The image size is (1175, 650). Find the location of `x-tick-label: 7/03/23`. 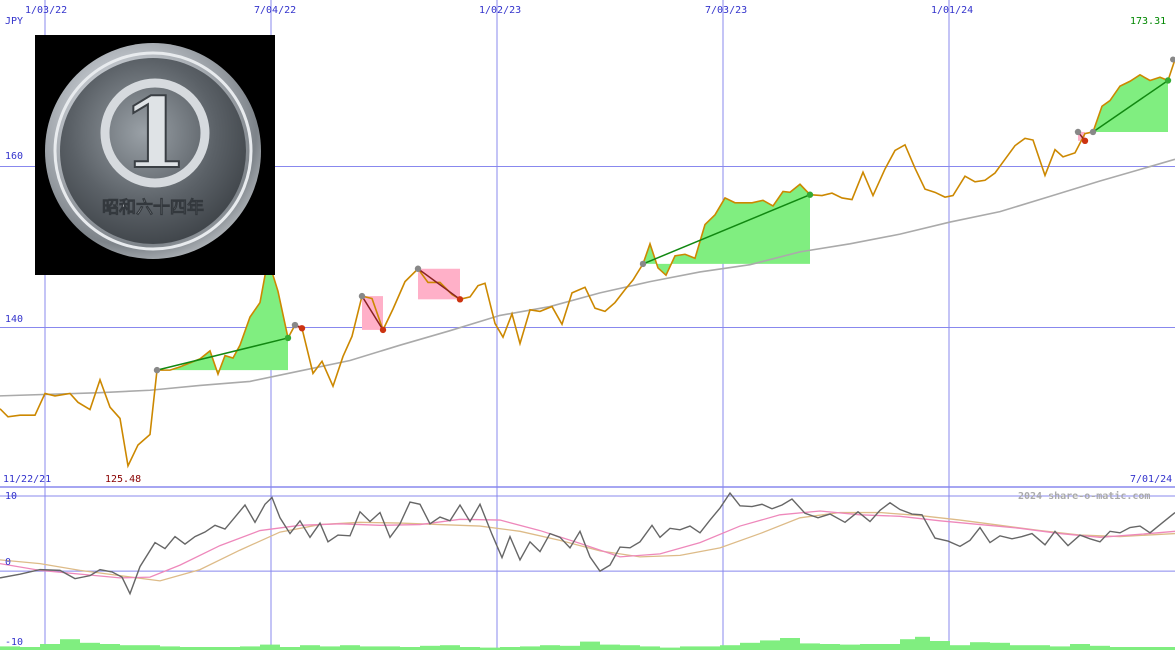

x-tick-label: 7/03/23 is located at coordinates (726, 10).